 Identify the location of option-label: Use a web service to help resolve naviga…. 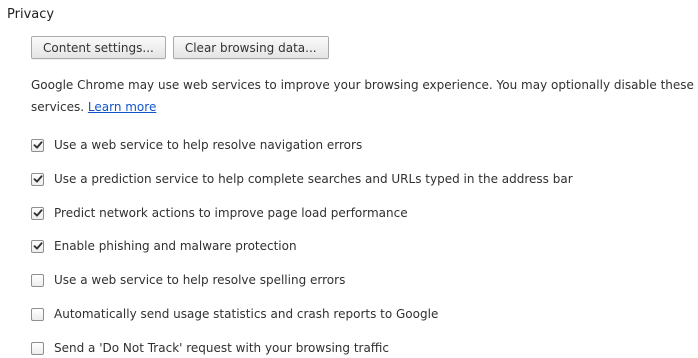
(208, 145).